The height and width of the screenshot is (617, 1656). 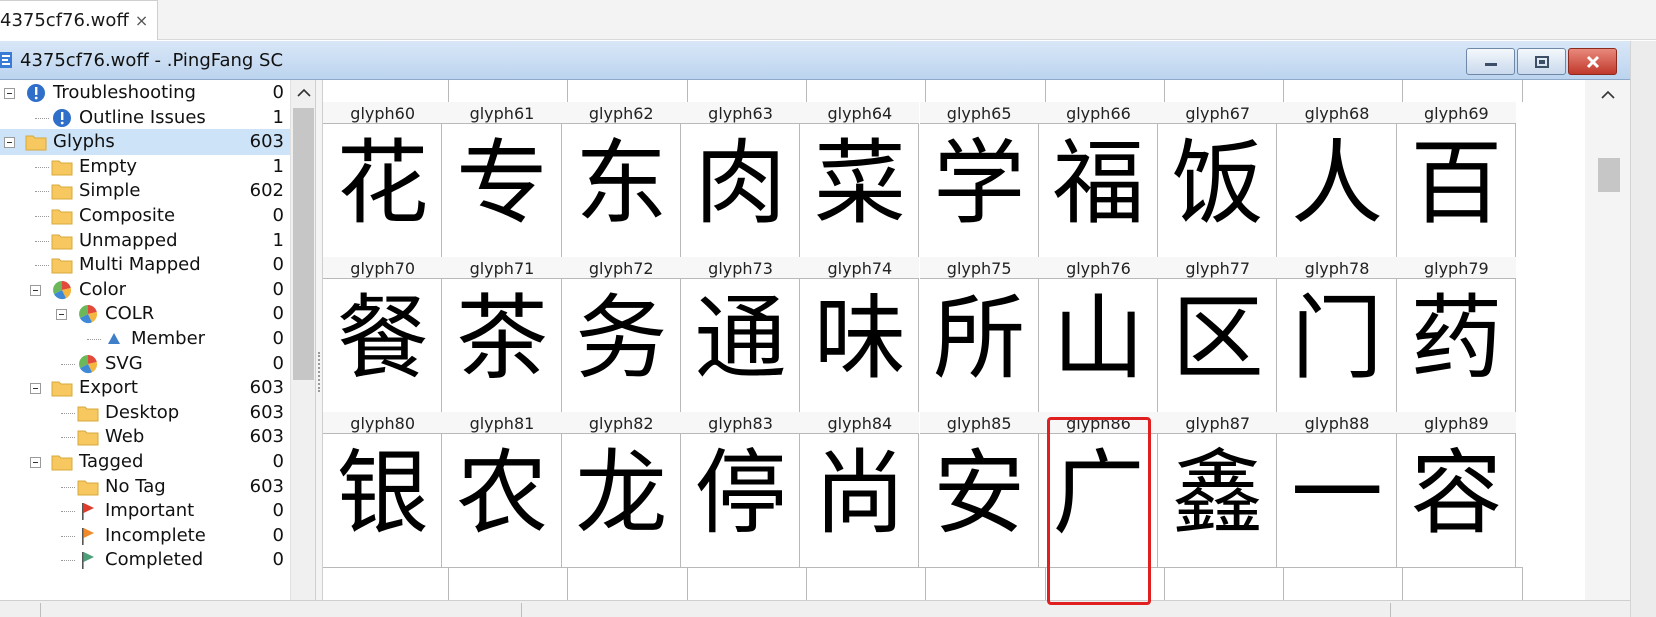 I want to click on glyph-cell-glyph83: glyph83 停, so click(x=740, y=489).